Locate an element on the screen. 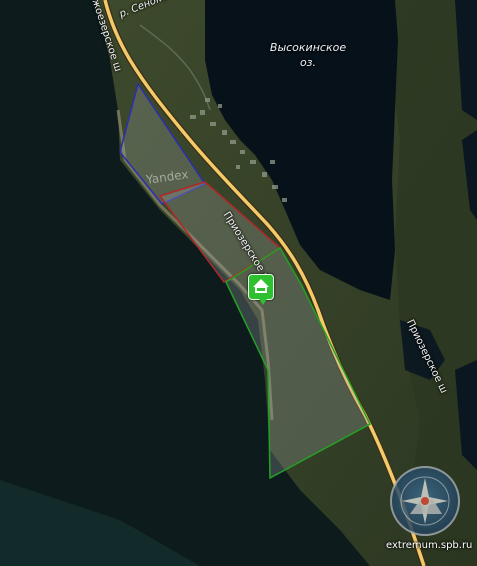 Image resolution: width=477 pixels, height=566 pixels. campsite-marker is located at coordinates (261, 289).